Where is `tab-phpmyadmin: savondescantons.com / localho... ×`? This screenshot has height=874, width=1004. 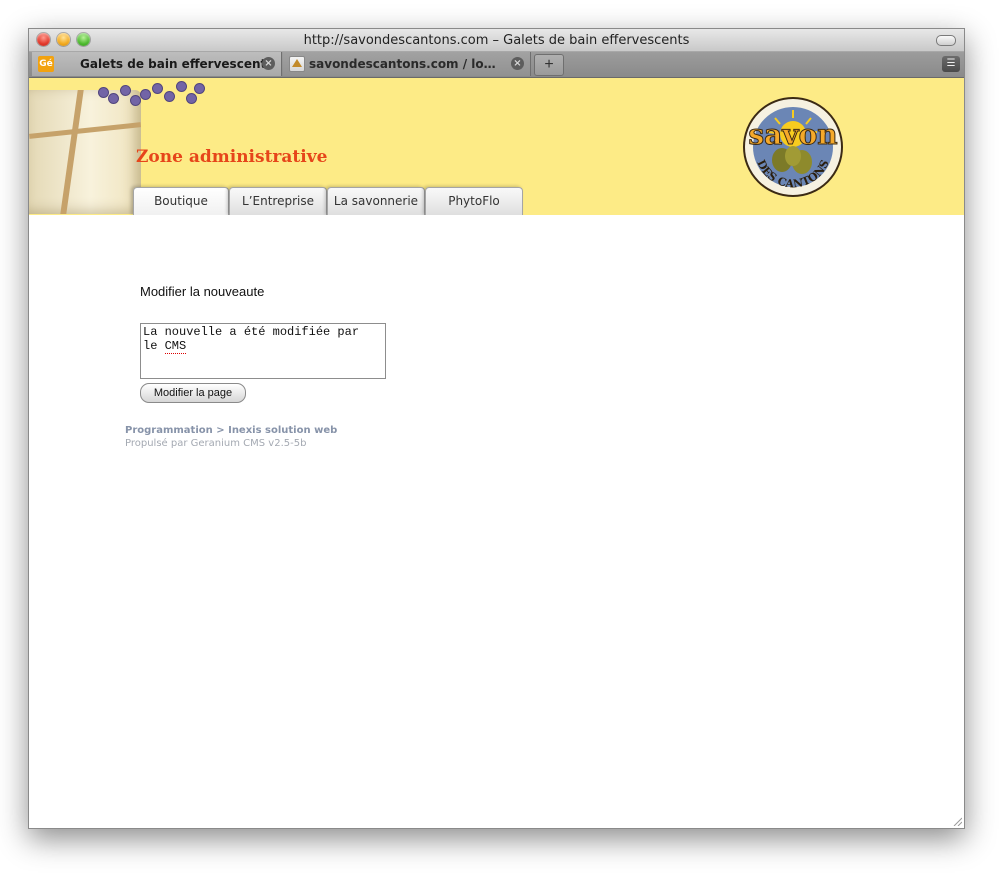
tab-phpmyadmin: savondescantons.com / localho... × is located at coordinates (407, 64).